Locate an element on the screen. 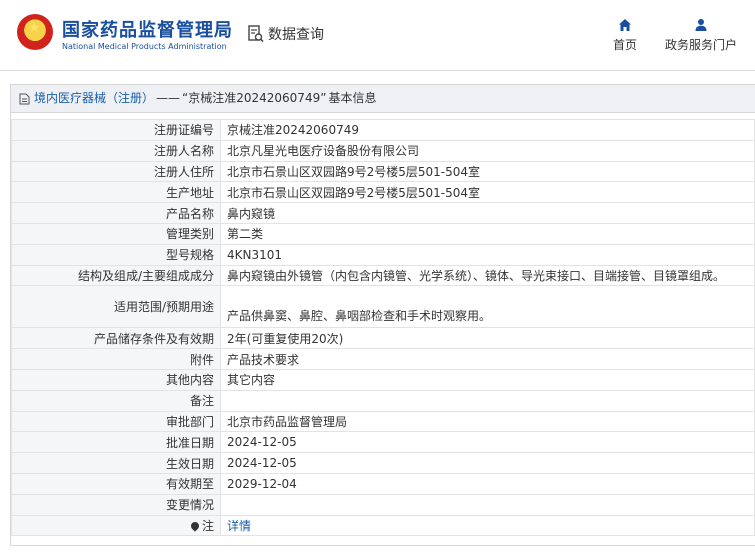 This screenshot has width=755, height=552. note-label-cell: 注 is located at coordinates (116, 525).